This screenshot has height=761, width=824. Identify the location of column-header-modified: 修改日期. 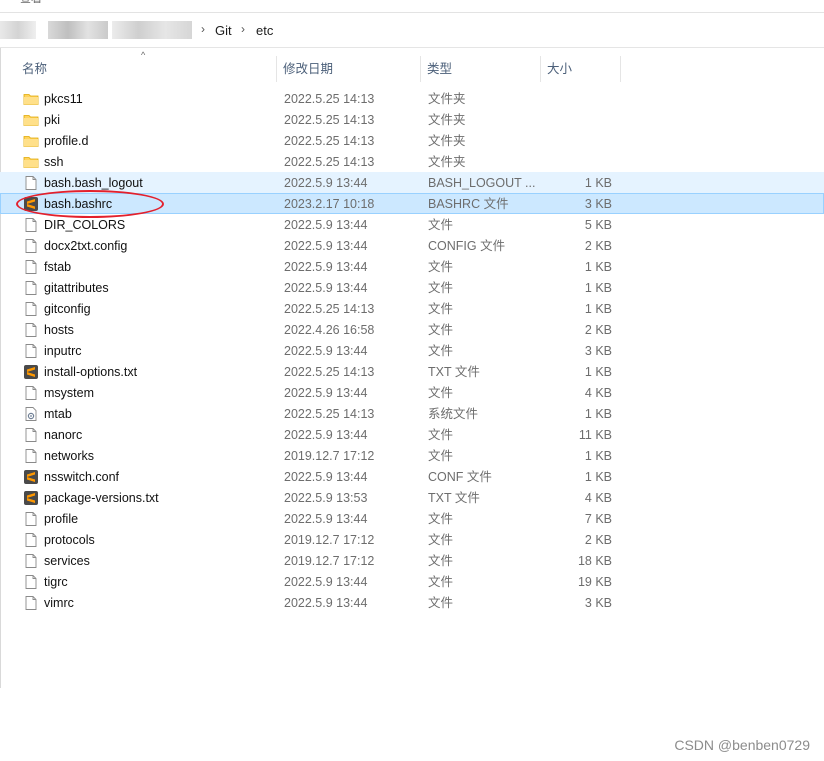
(308, 69).